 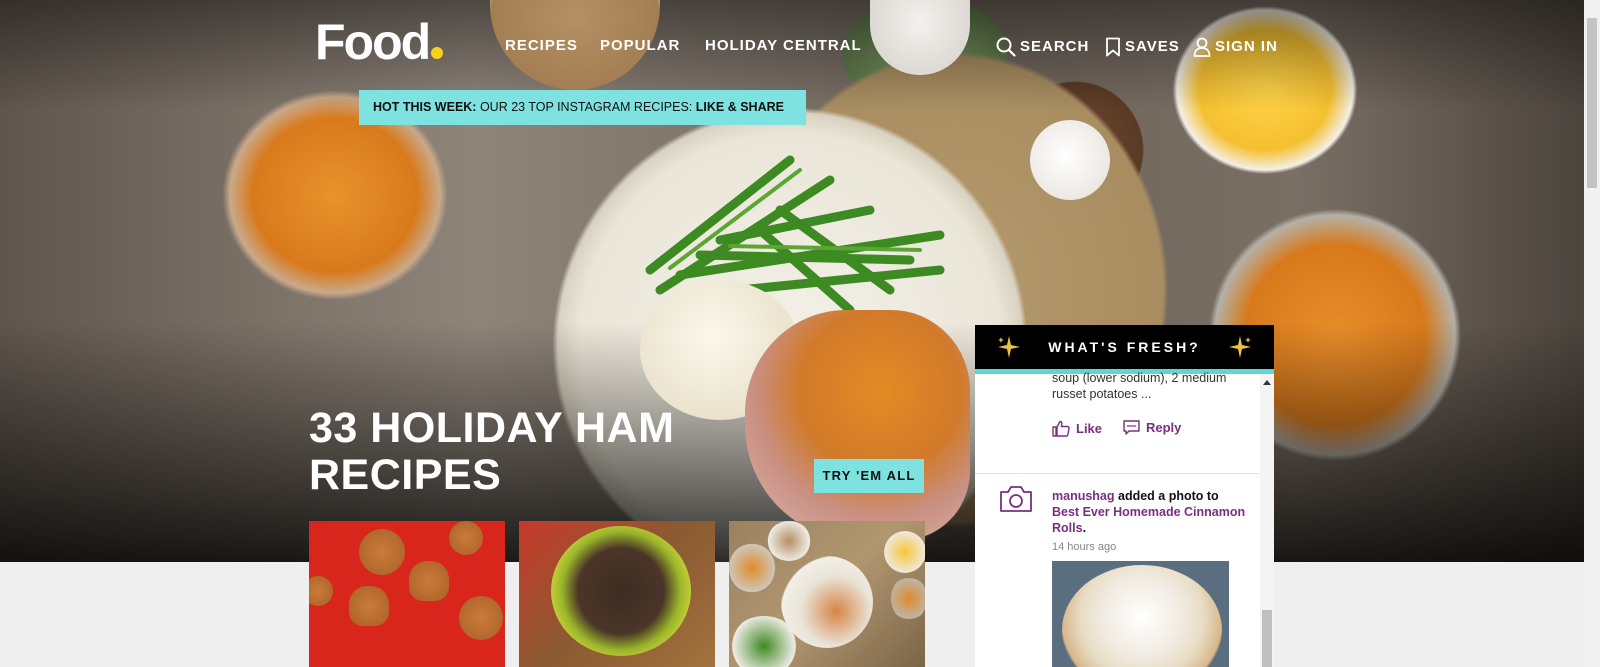 What do you see at coordinates (373, 42) in the screenshot?
I see `logo-text: Food` at bounding box center [373, 42].